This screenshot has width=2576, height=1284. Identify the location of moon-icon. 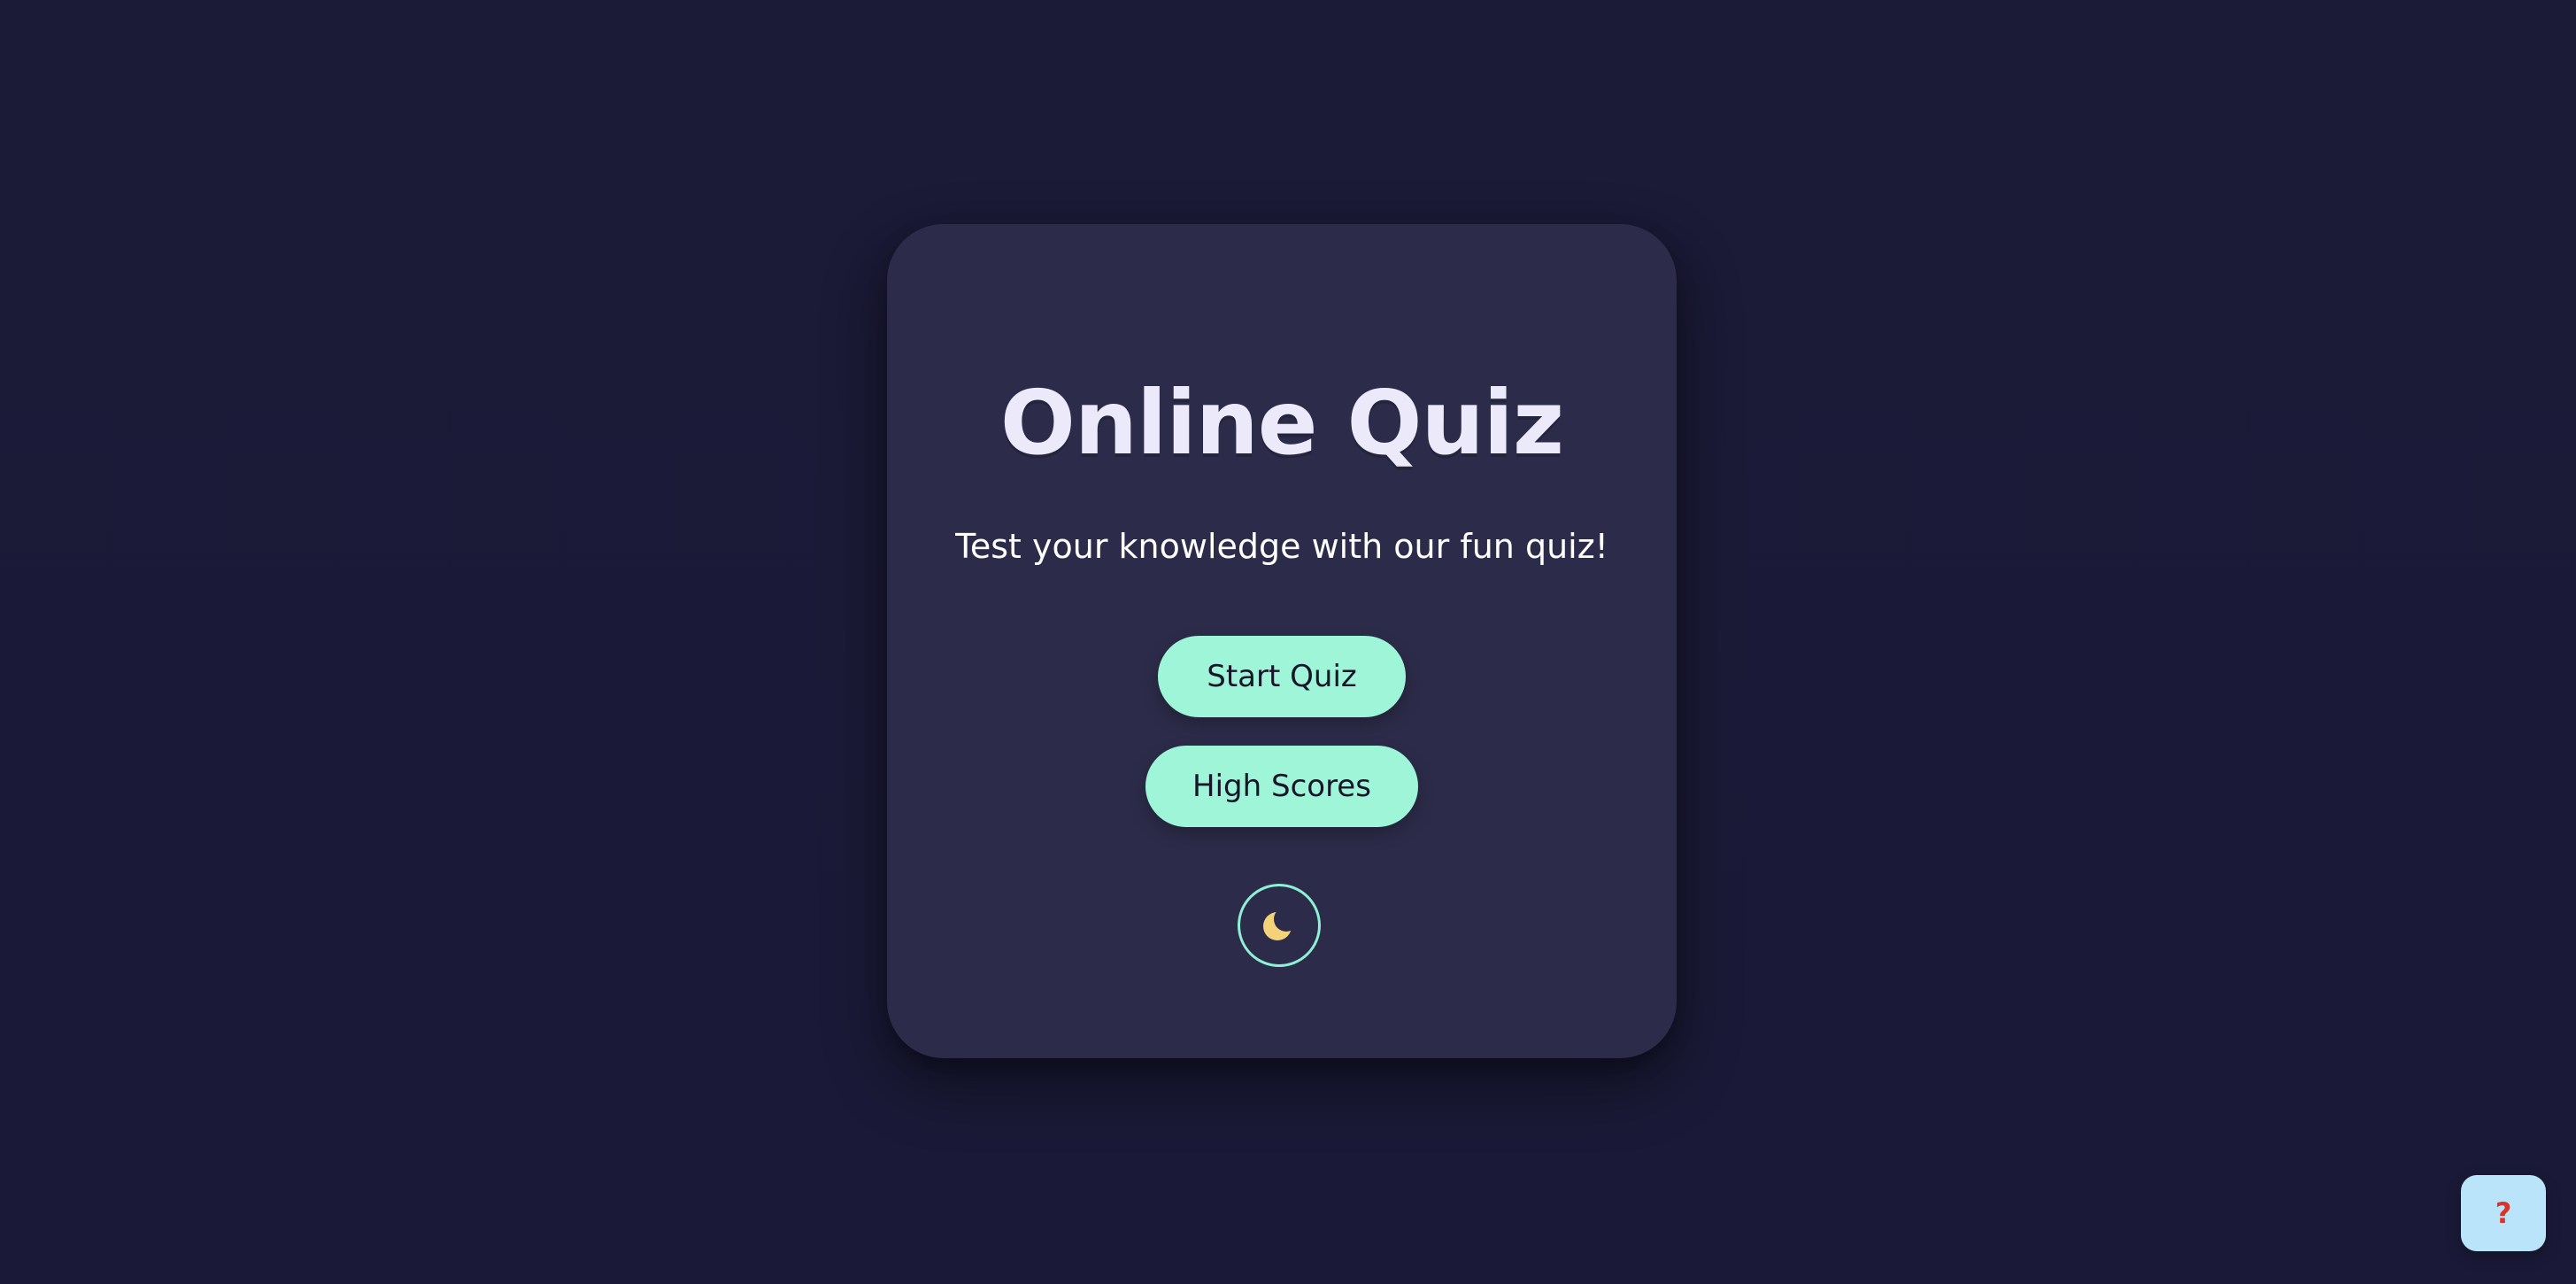
(1279, 925).